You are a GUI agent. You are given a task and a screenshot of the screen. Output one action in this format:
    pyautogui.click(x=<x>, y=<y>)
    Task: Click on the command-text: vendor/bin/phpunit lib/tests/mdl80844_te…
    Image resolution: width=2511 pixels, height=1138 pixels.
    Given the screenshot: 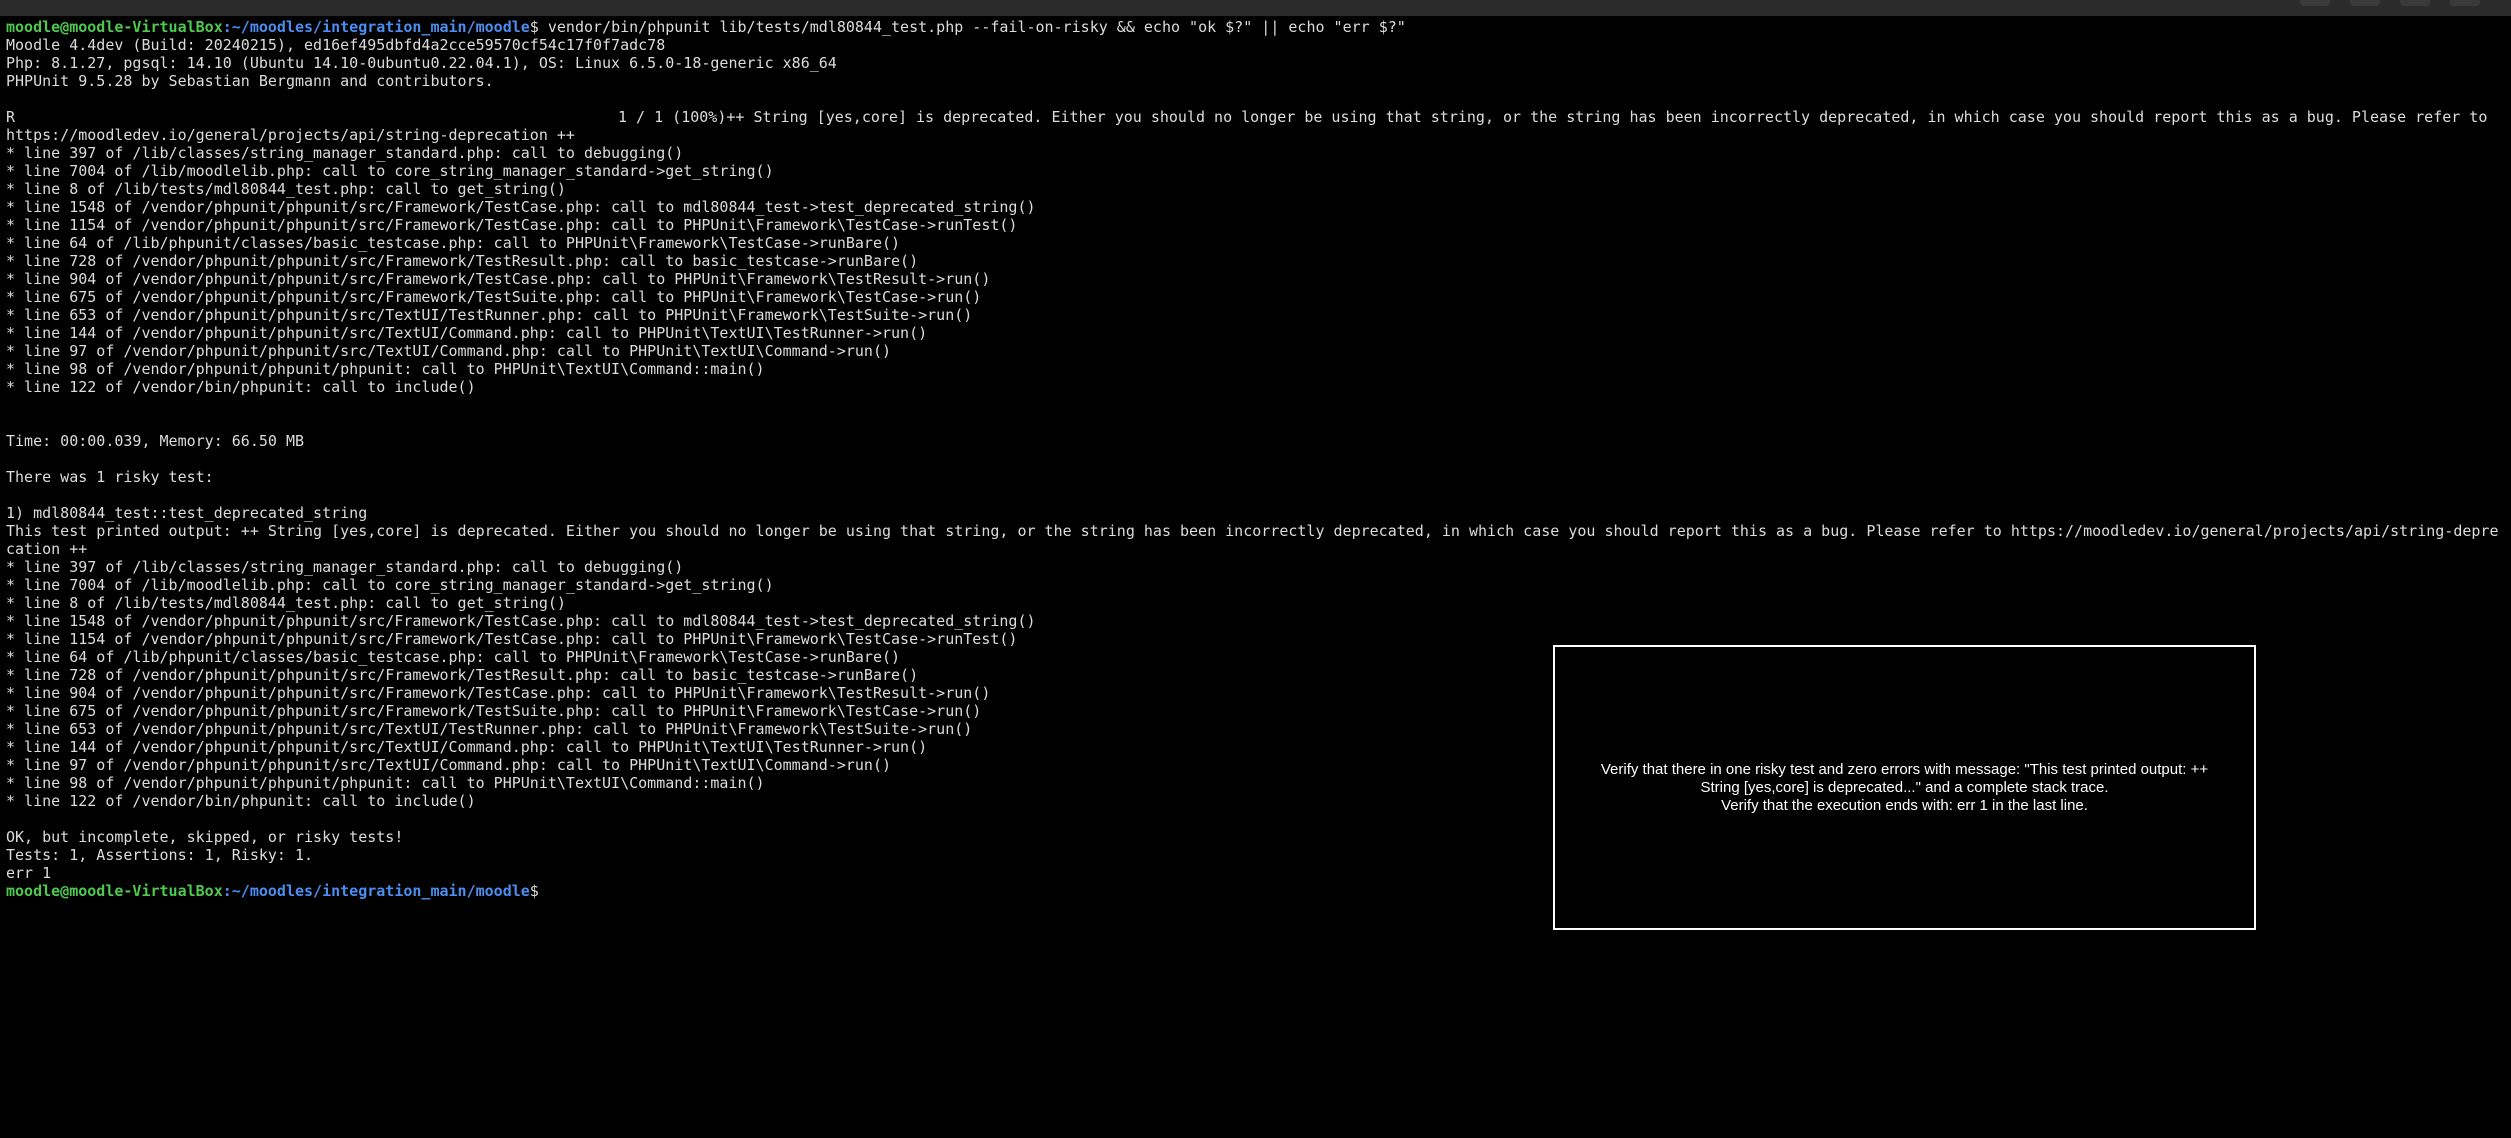 What is the action you would take?
    pyautogui.click(x=976, y=27)
    